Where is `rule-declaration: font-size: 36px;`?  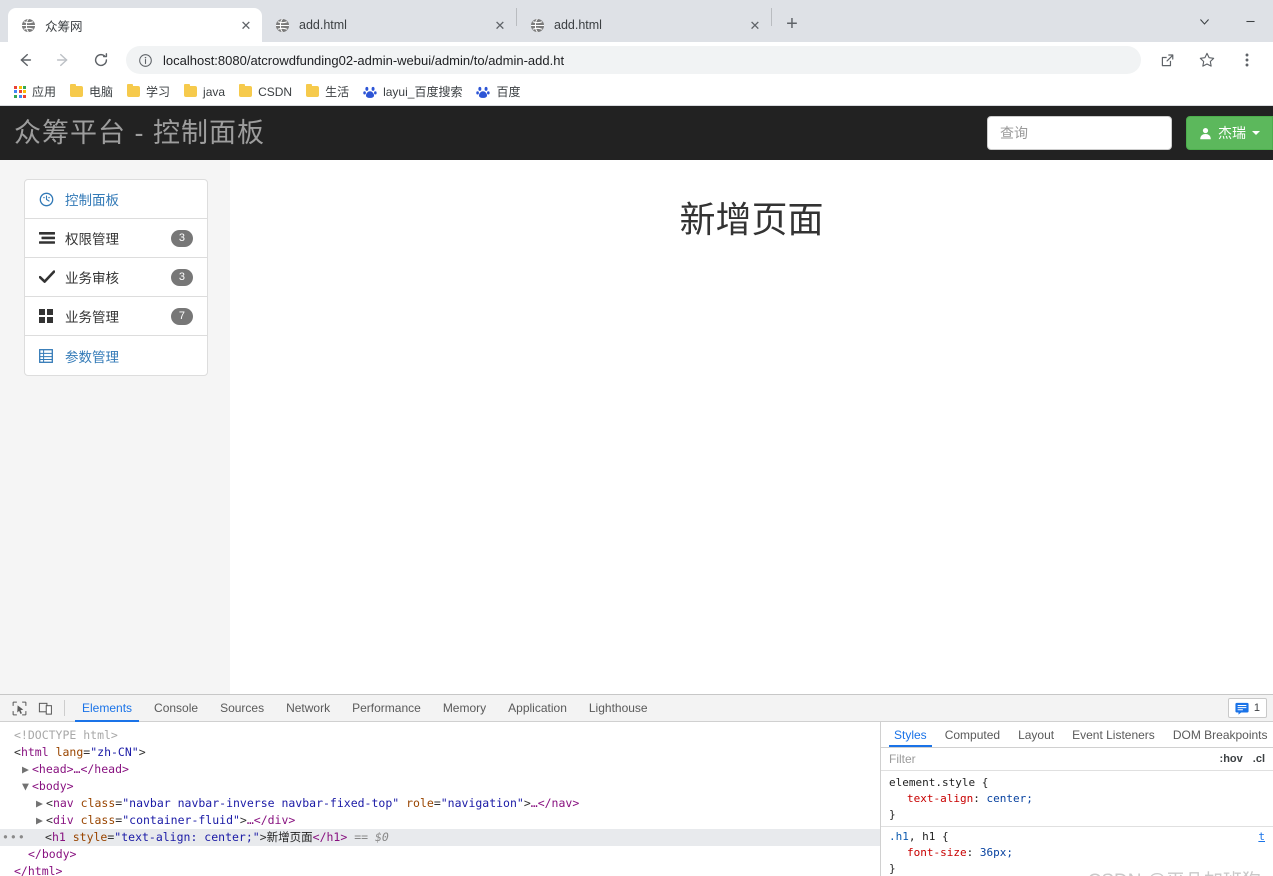 rule-declaration: font-size: 36px; is located at coordinates (1077, 853).